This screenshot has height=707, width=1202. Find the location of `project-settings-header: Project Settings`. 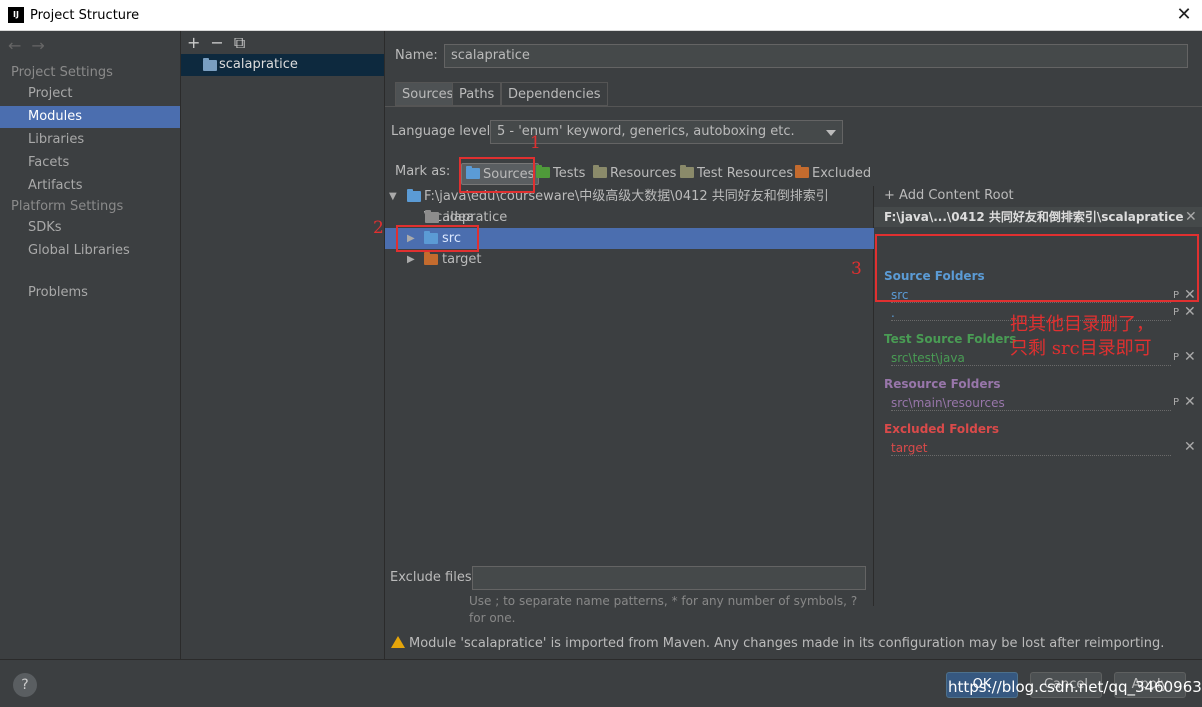

project-settings-header: Project Settings is located at coordinates (62, 72).